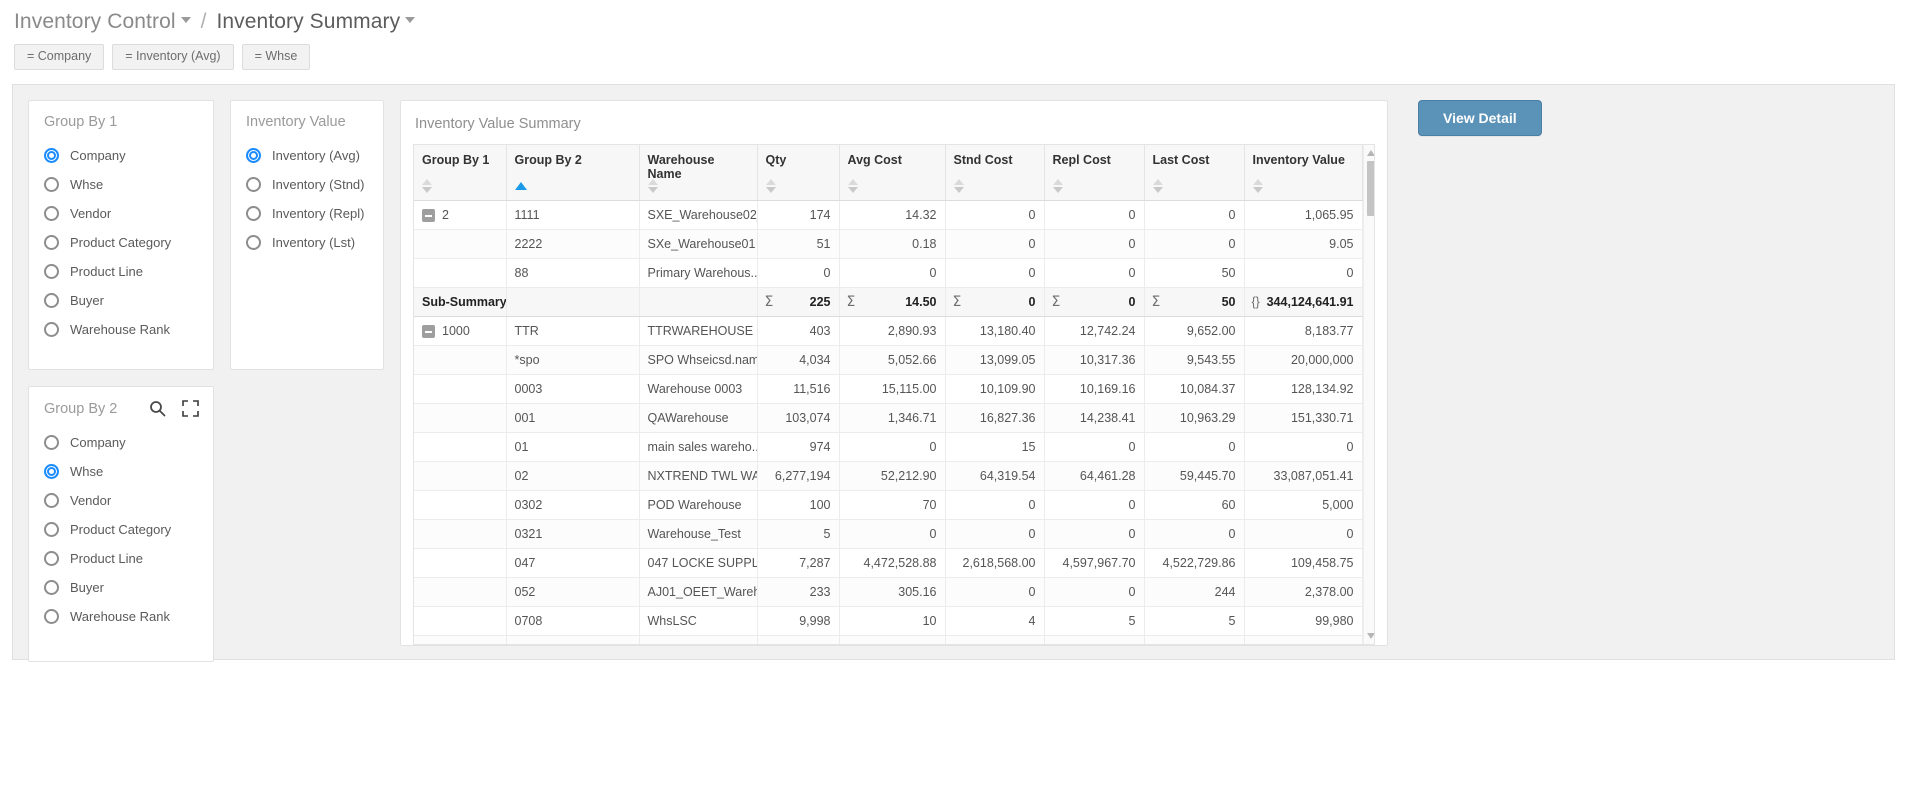 The height and width of the screenshot is (796, 1907). I want to click on cell-group-by-2: *spo, so click(573, 360).